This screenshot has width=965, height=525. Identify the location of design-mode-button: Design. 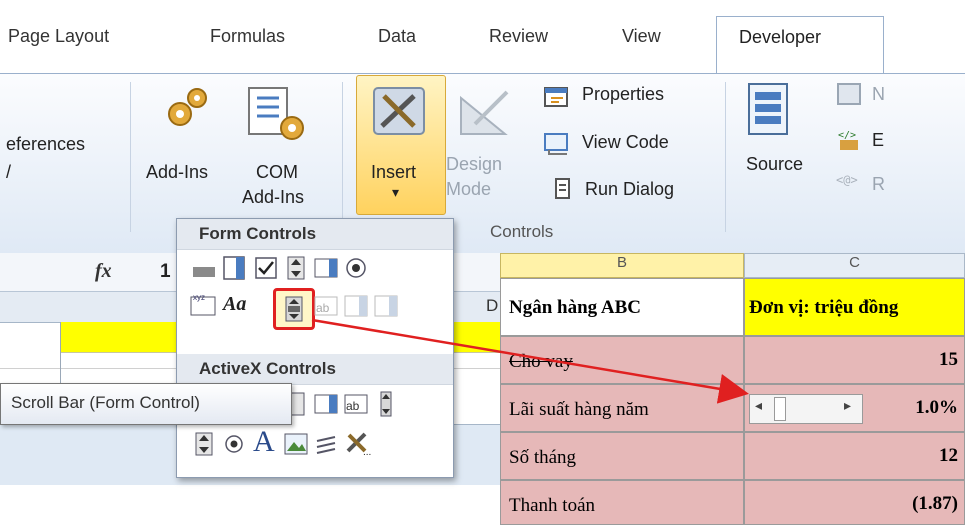
(474, 164).